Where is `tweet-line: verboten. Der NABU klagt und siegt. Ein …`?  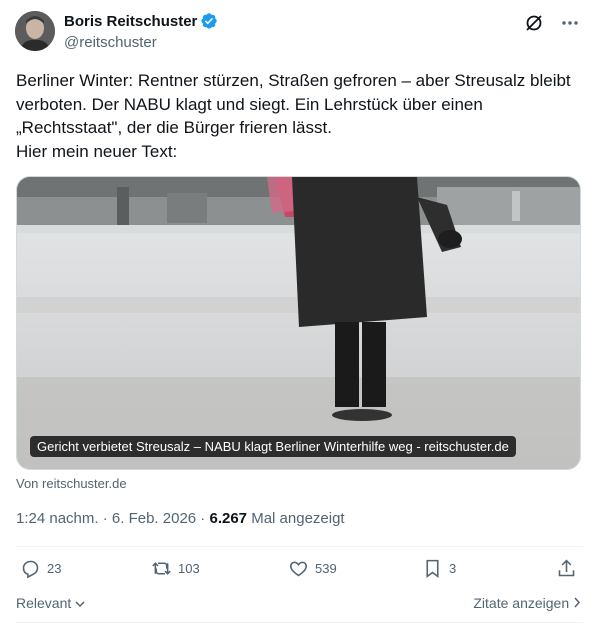
tweet-line: verboten. Der NABU klagt und siegt. Ein … is located at coordinates (249, 104).